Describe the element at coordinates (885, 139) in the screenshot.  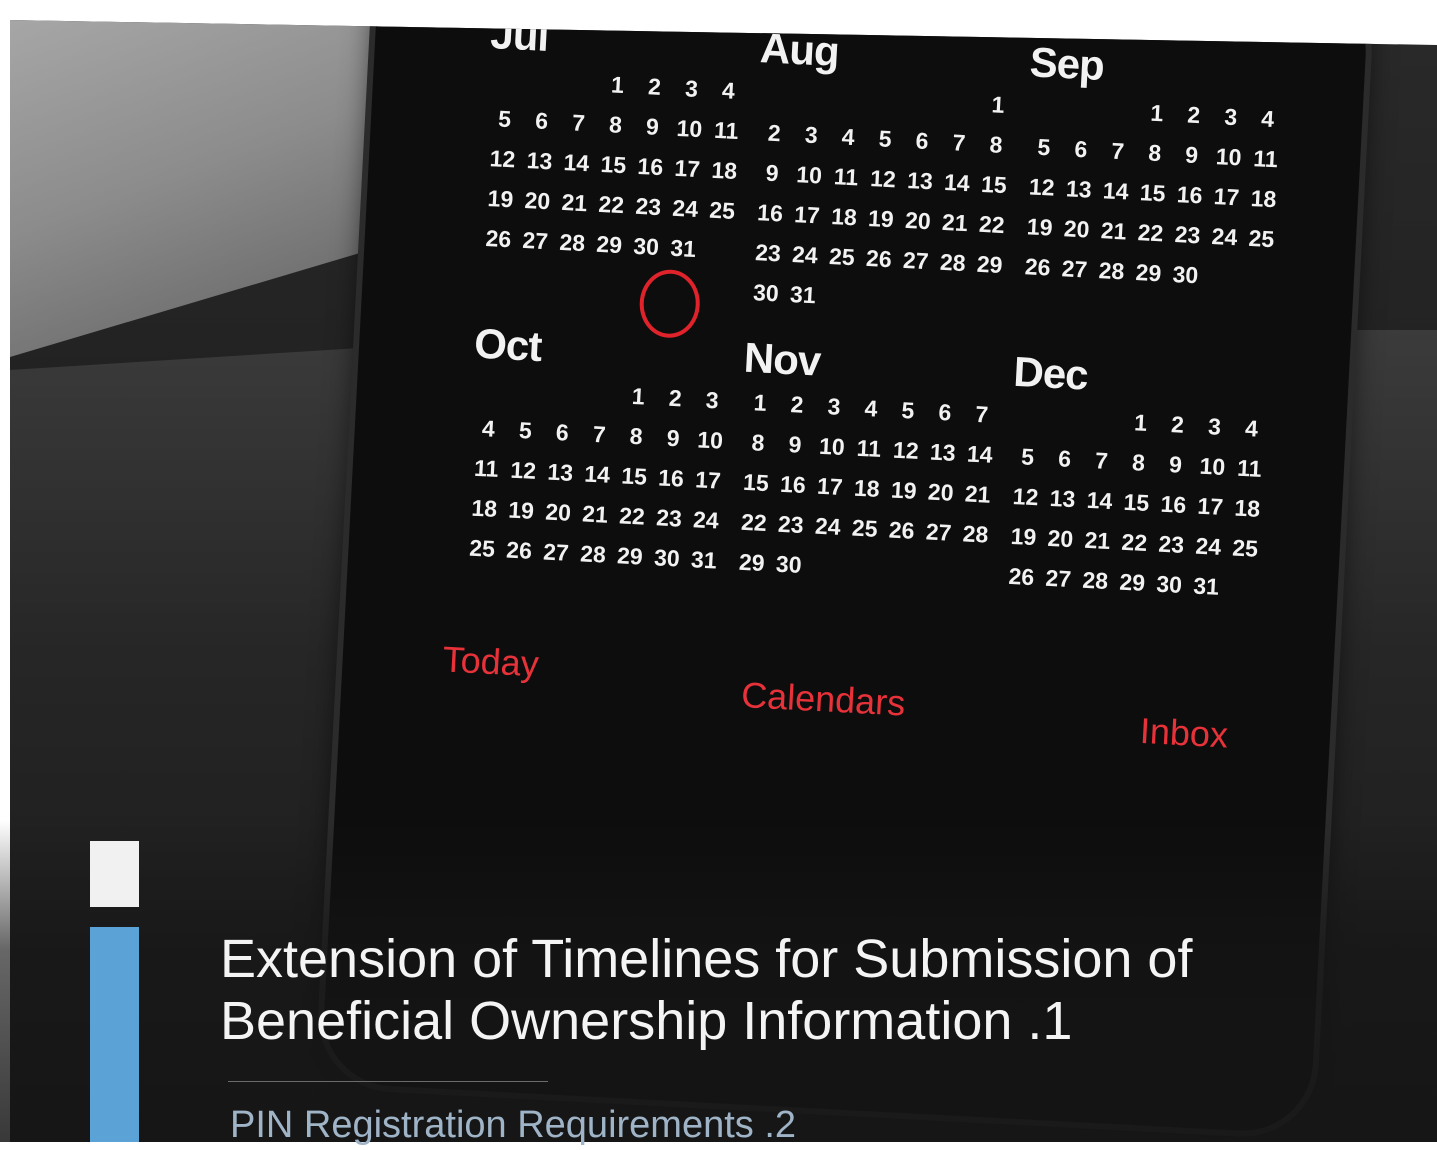
I see `day-cell: 5` at that location.